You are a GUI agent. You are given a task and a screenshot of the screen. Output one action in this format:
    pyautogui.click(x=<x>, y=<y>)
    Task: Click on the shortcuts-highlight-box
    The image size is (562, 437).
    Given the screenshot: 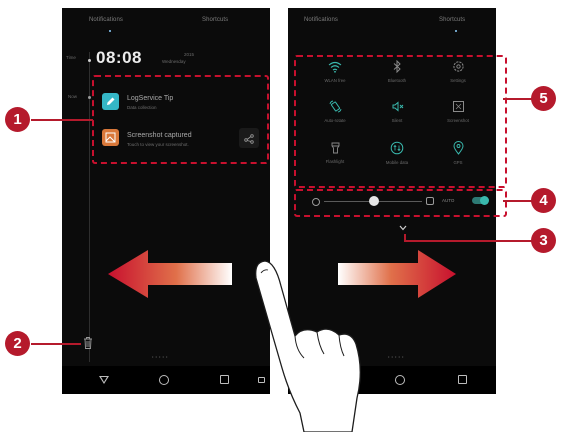 What is the action you would take?
    pyautogui.click(x=400, y=121)
    